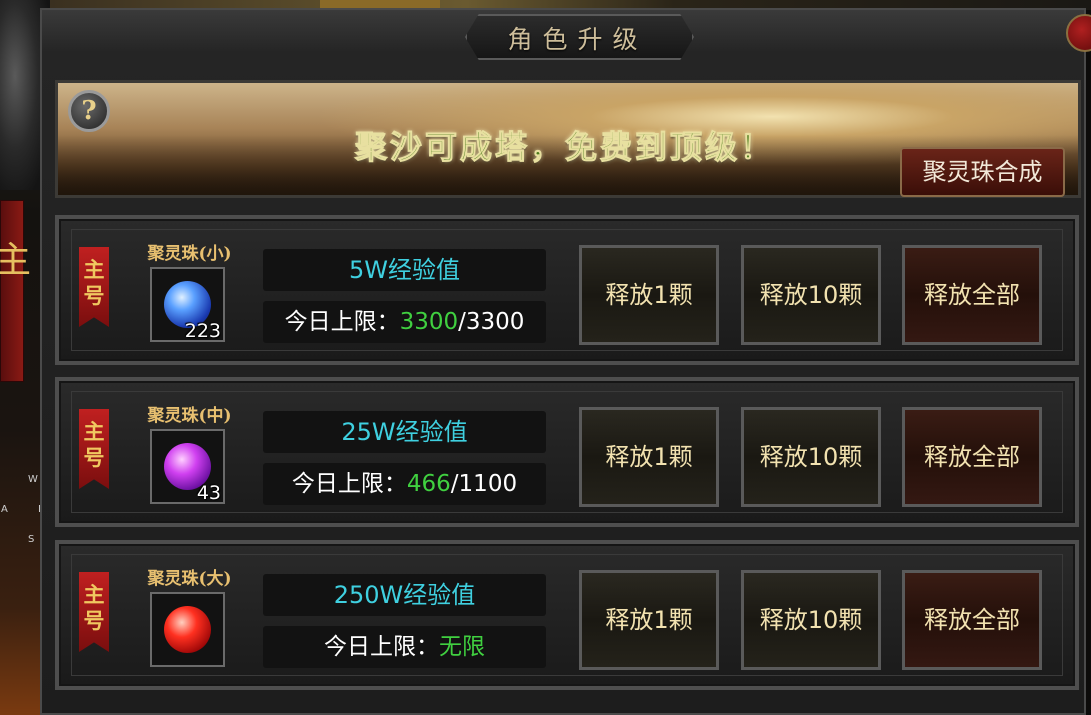 The width and height of the screenshot is (1091, 715). I want to click on side-tab: 主, so click(15, 291).